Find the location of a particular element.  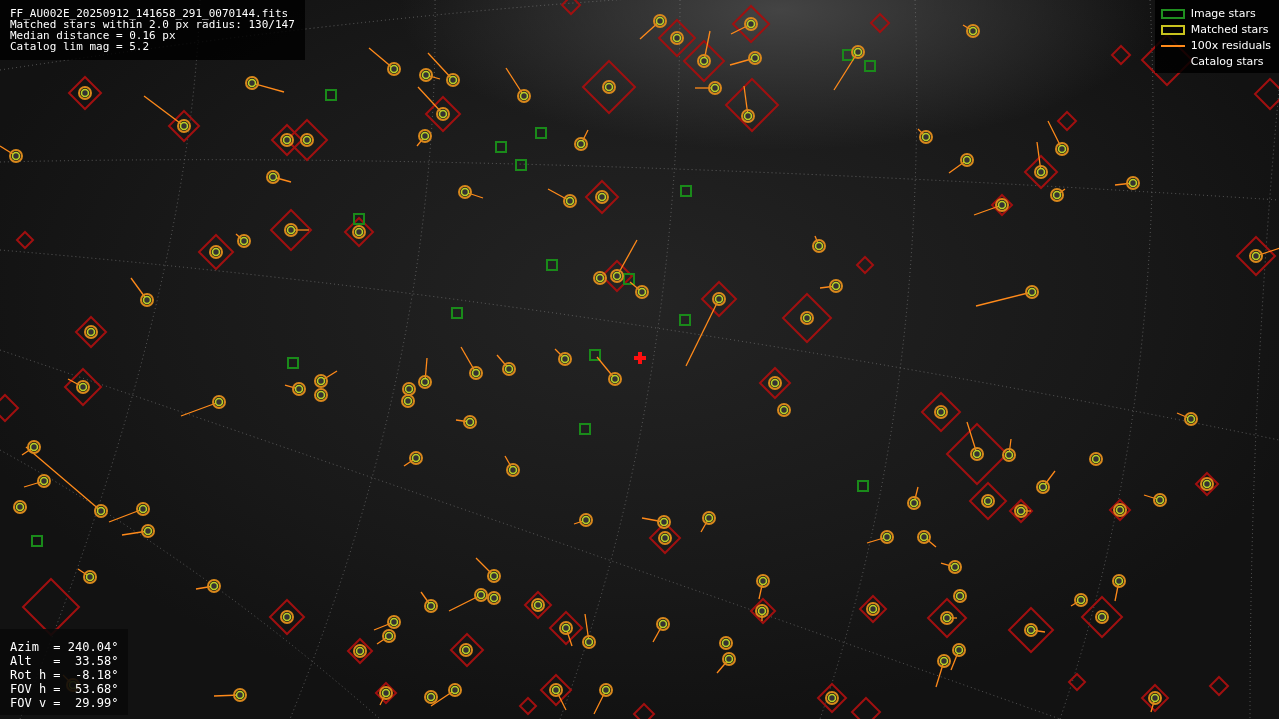

info-text: Catalog lim mag = 5.2 is located at coordinates (80, 46).